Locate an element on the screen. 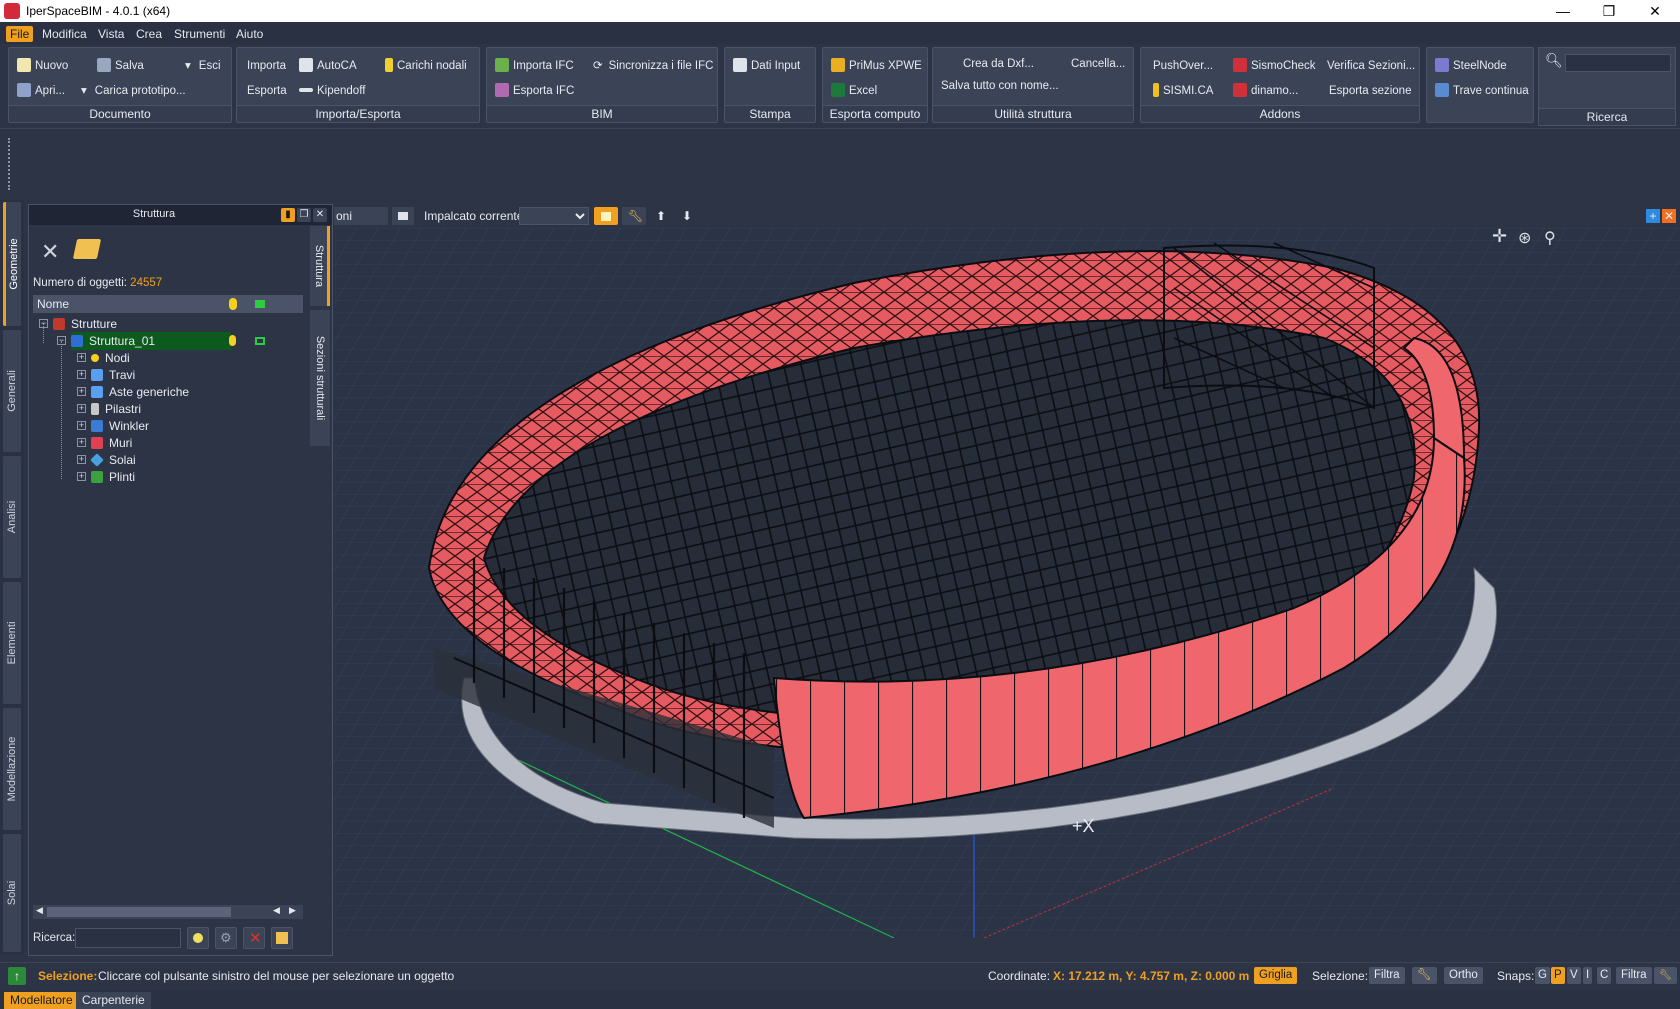  filtra-button: Filtra is located at coordinates (1387, 975).